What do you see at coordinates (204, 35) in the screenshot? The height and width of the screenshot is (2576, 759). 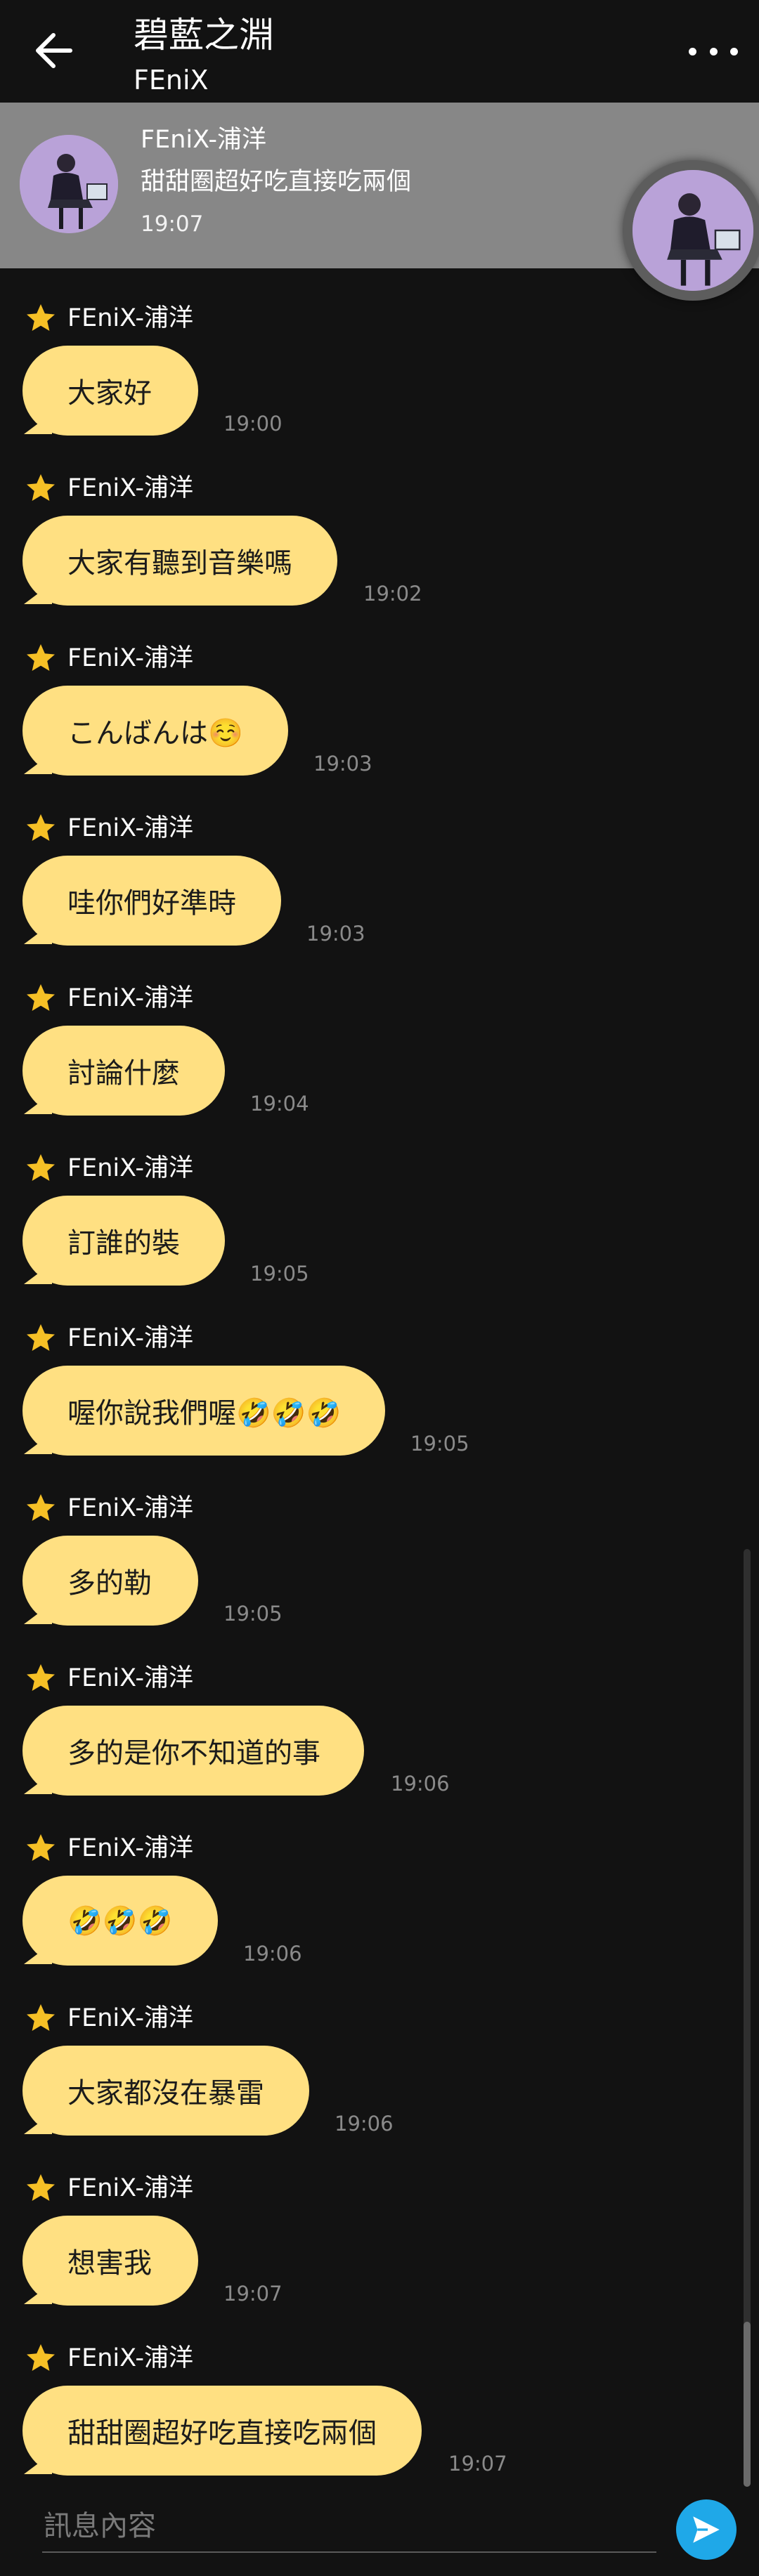 I see `chat-title: 碧藍之淵` at bounding box center [204, 35].